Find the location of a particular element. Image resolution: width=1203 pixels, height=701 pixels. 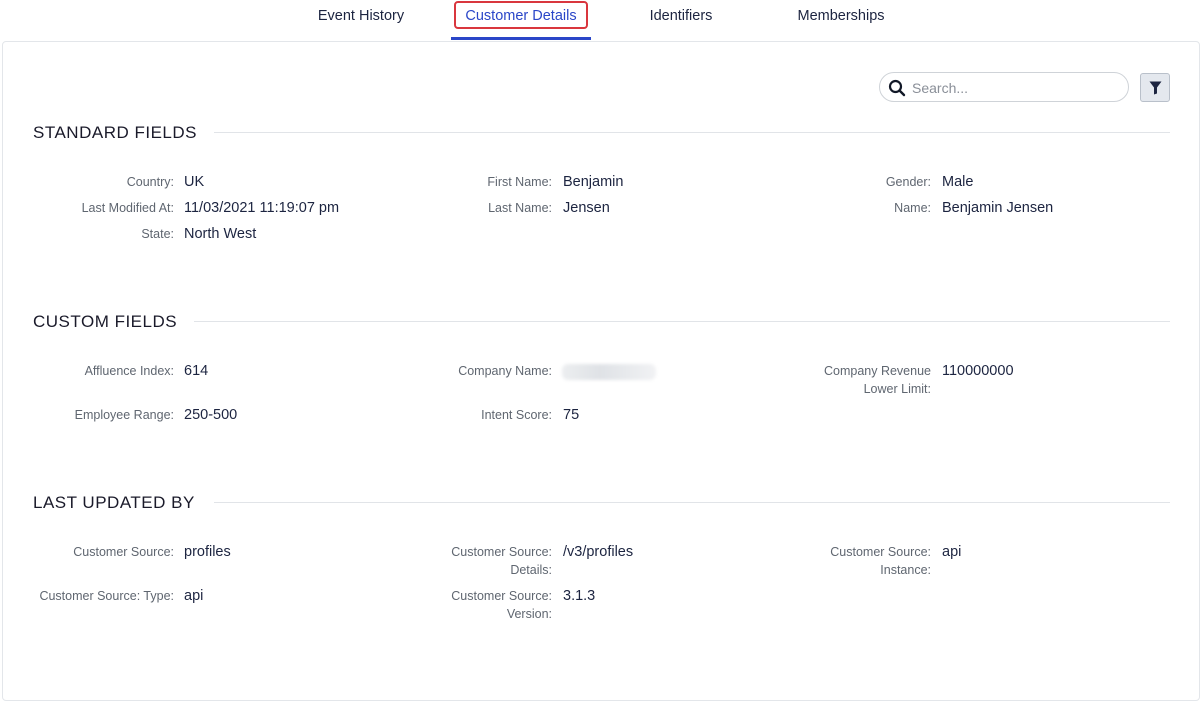

first-name-value: Benjamin is located at coordinates (593, 182).